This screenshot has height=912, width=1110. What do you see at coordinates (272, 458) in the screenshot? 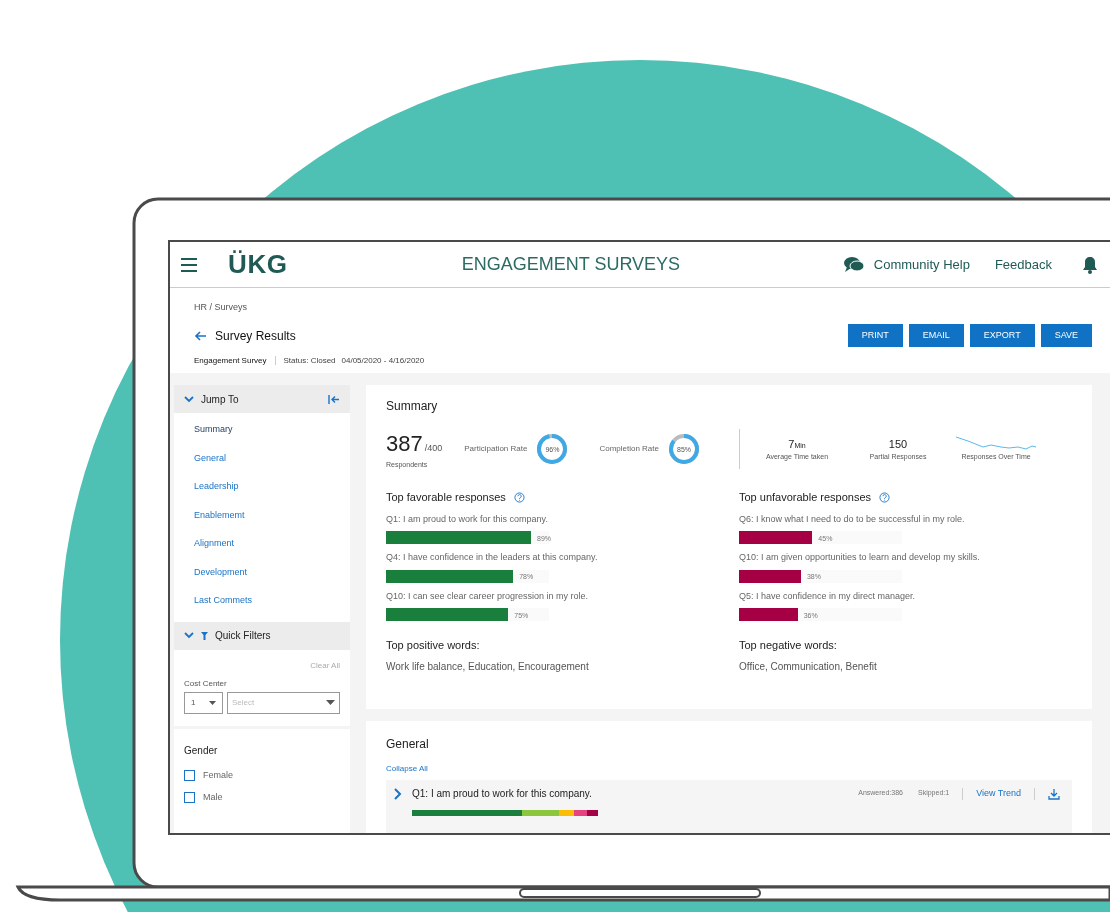
I see `jump-link: General` at bounding box center [272, 458].